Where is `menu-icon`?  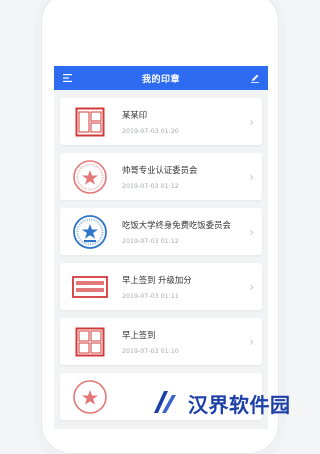
menu-icon is located at coordinates (67, 78).